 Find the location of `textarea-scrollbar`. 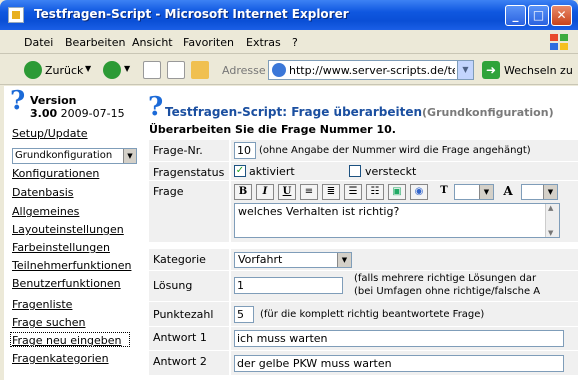

textarea-scrollbar is located at coordinates (552, 220).